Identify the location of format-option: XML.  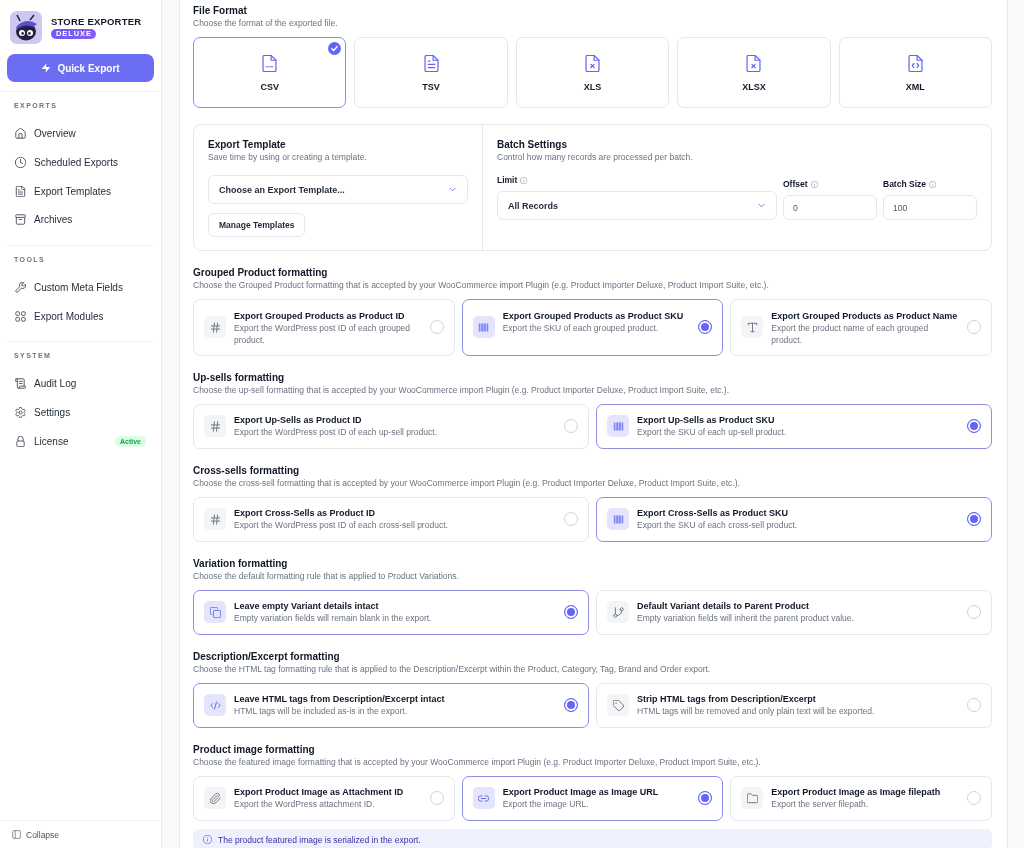
(915, 72).